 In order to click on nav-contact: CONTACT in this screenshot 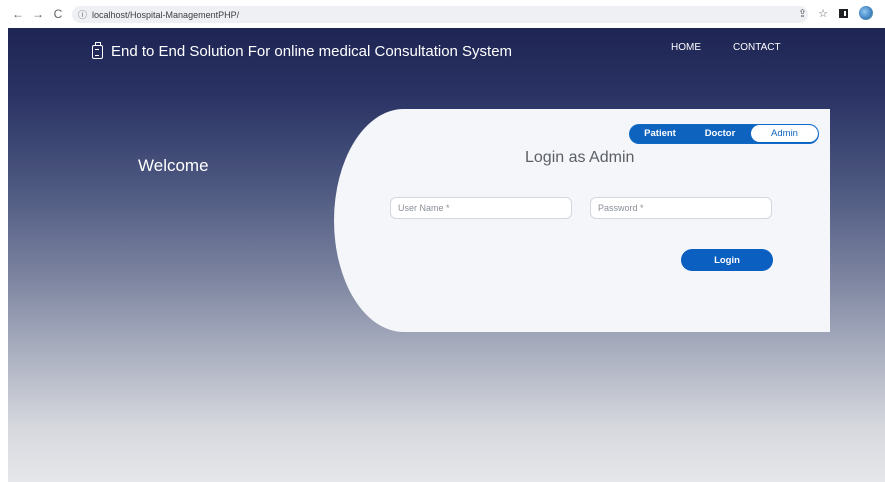, I will do `click(757, 47)`.